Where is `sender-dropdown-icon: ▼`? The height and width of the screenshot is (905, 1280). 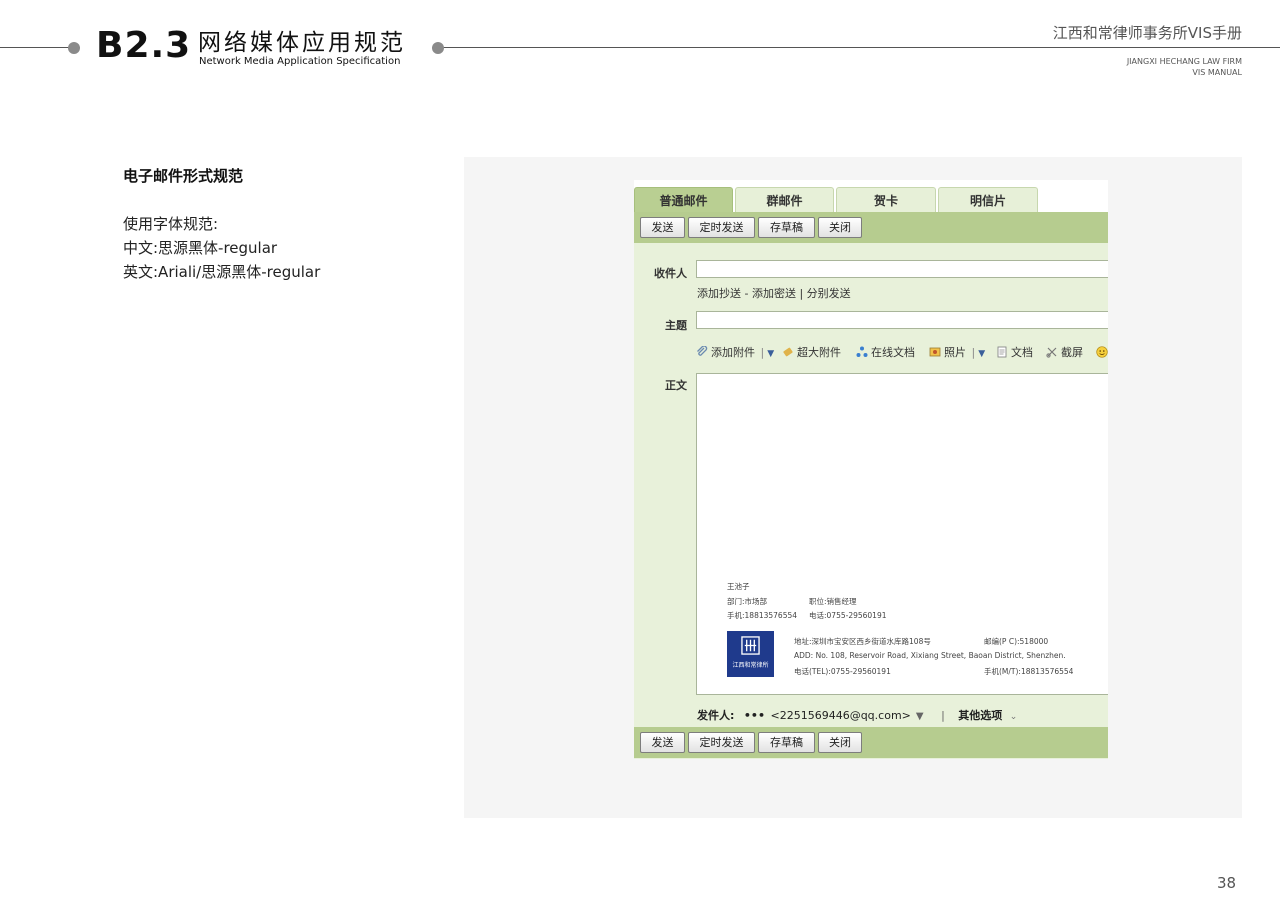 sender-dropdown-icon: ▼ is located at coordinates (920, 716).